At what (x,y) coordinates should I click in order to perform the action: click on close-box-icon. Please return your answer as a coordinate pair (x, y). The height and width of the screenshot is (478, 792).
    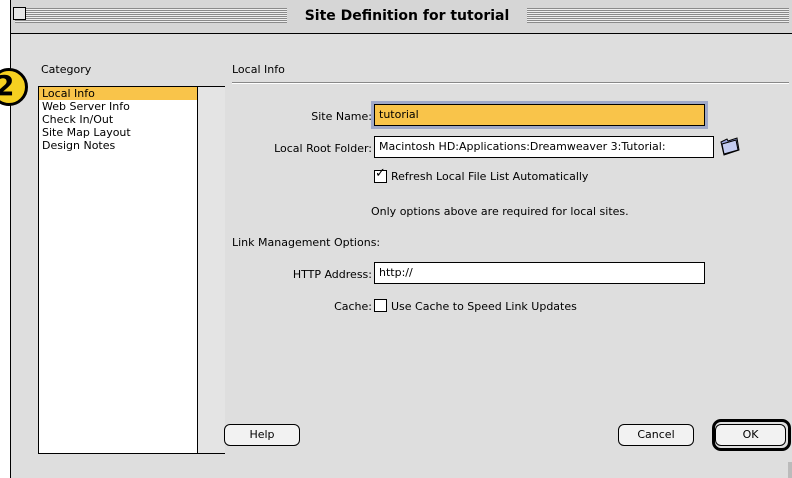
    Looking at the image, I should click on (19, 13).